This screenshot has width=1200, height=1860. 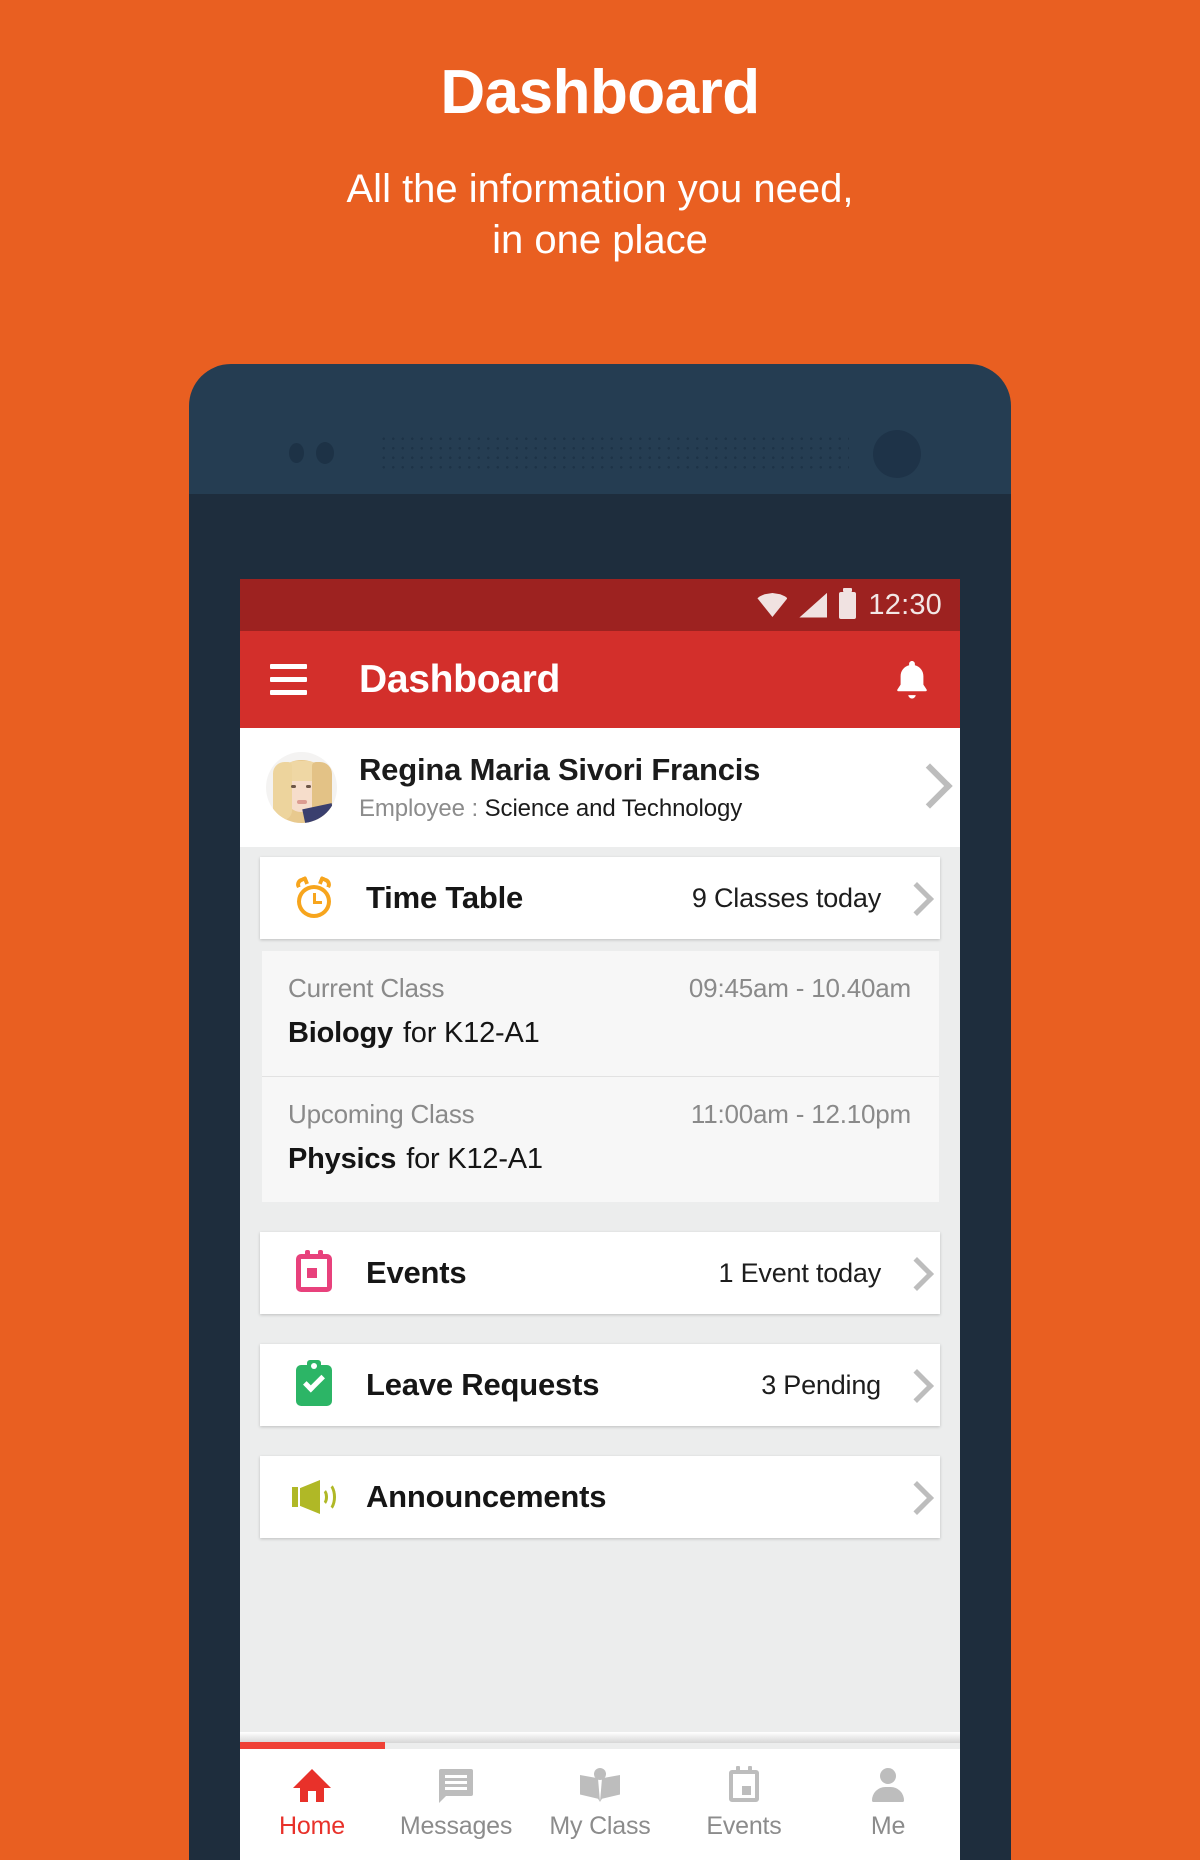 I want to click on tab-label: Home, so click(x=312, y=1826).